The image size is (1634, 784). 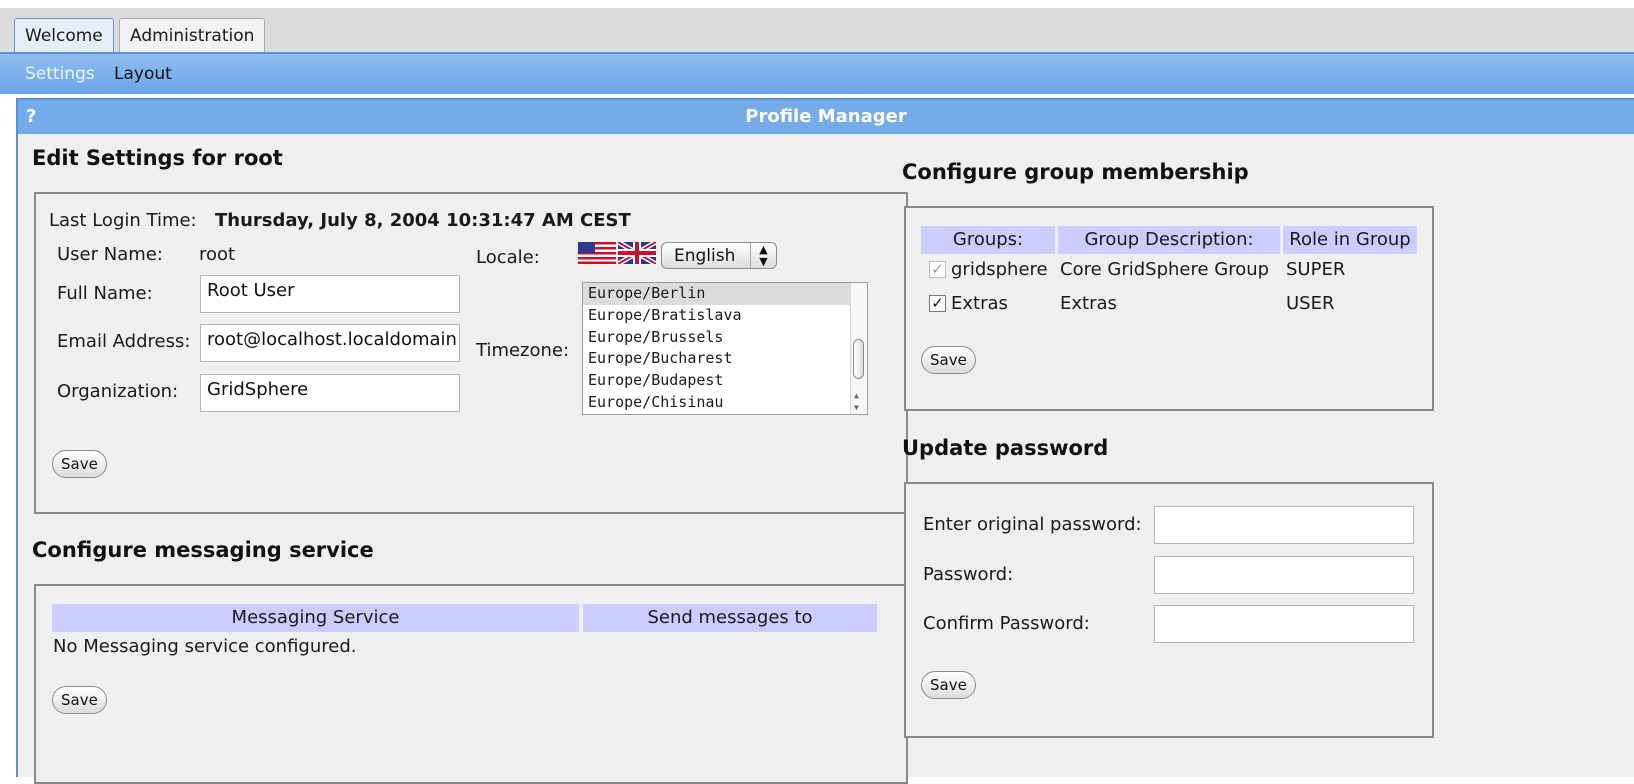 What do you see at coordinates (968, 574) in the screenshot?
I see `password-label: Password:` at bounding box center [968, 574].